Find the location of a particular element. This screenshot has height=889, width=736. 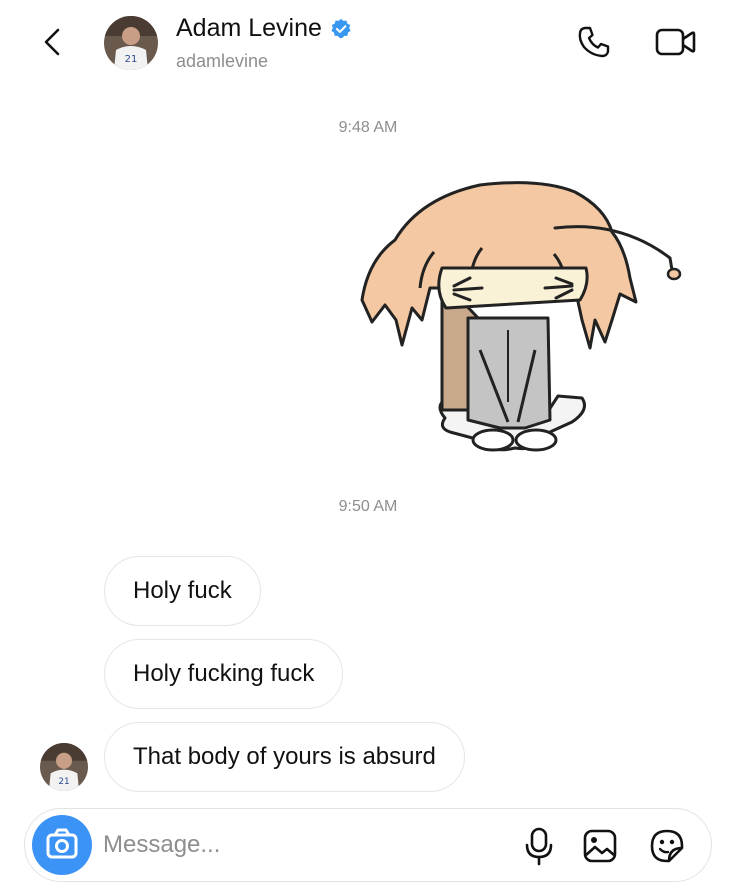

sender-avatar: 21 is located at coordinates (64, 767).